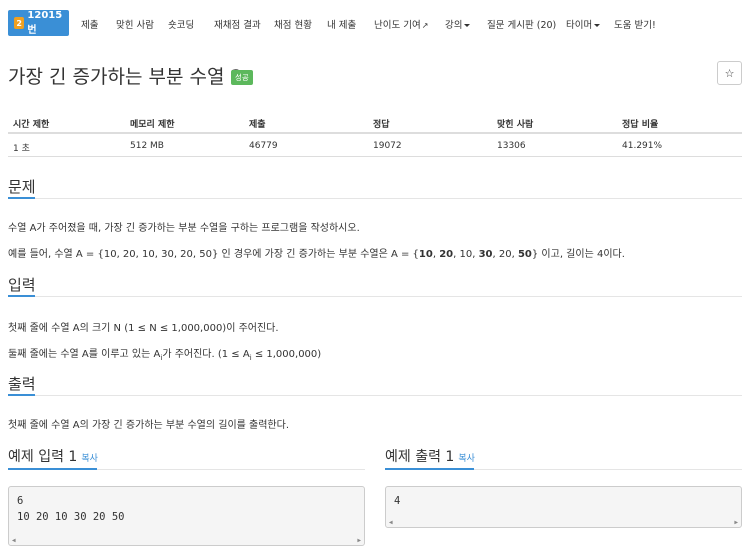 The image size is (750, 550). I want to click on stats-header: 정답, so click(381, 125).